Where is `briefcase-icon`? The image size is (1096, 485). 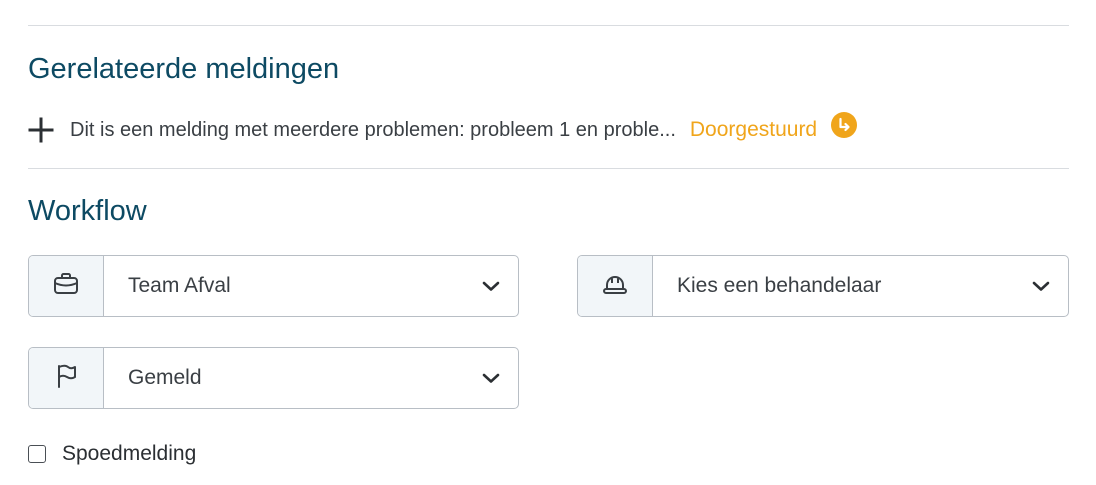
briefcase-icon is located at coordinates (66, 286).